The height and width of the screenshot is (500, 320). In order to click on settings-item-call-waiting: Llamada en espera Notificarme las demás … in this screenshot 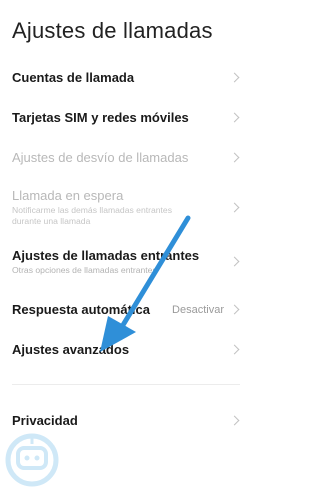, I will do `click(126, 208)`.